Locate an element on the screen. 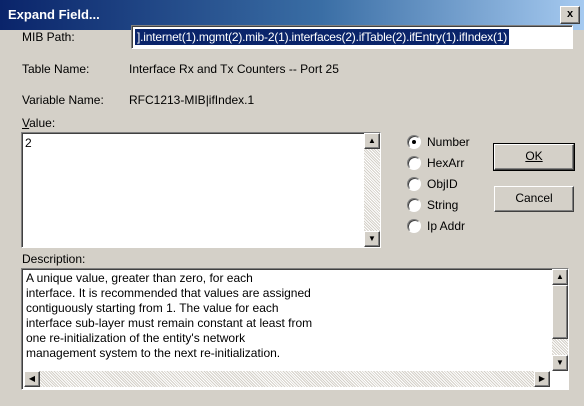  description-vertical-scrollbar: ▲ ▼ is located at coordinates (560, 320).